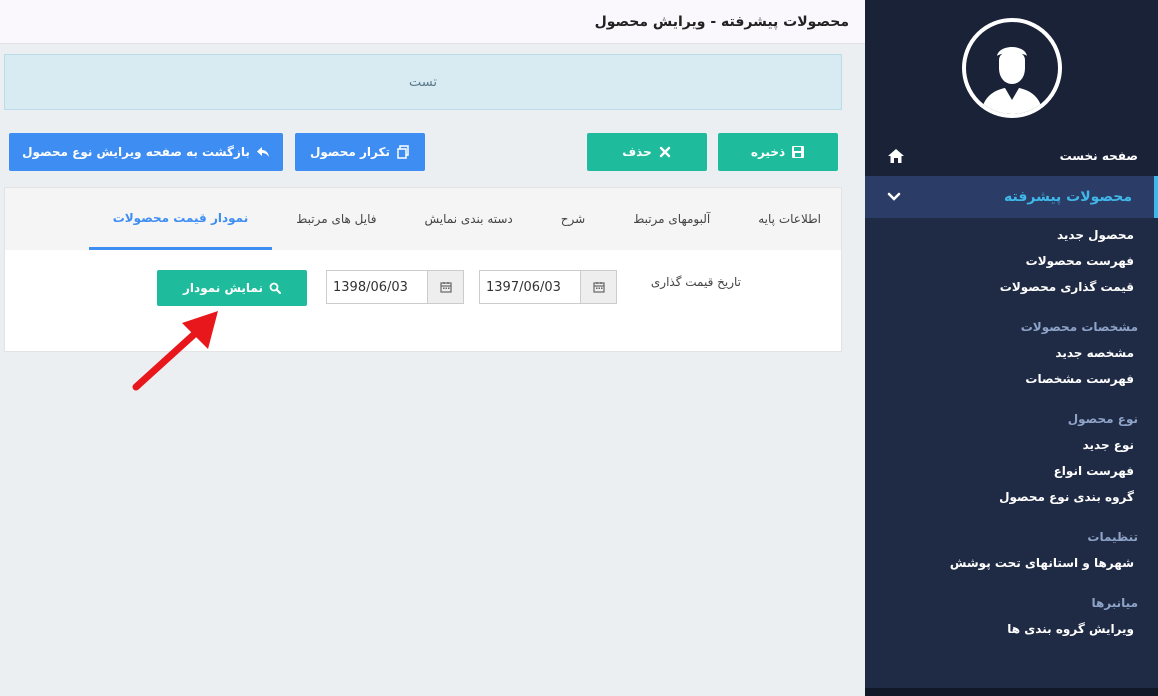 Image resolution: width=1158 pixels, height=696 pixels. Describe the element at coordinates (721, 21) in the screenshot. I see `page-title: محصولات پیشرفته - ویرایش محصول` at that location.